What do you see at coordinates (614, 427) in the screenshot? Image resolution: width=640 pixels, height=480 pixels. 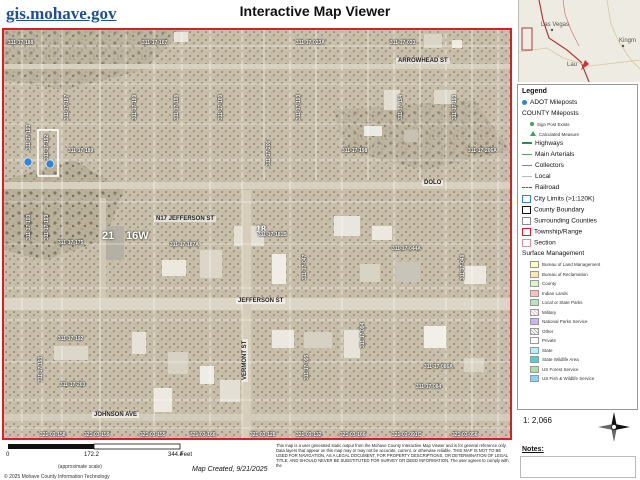 I see `north-arrow-icon` at bounding box center [614, 427].